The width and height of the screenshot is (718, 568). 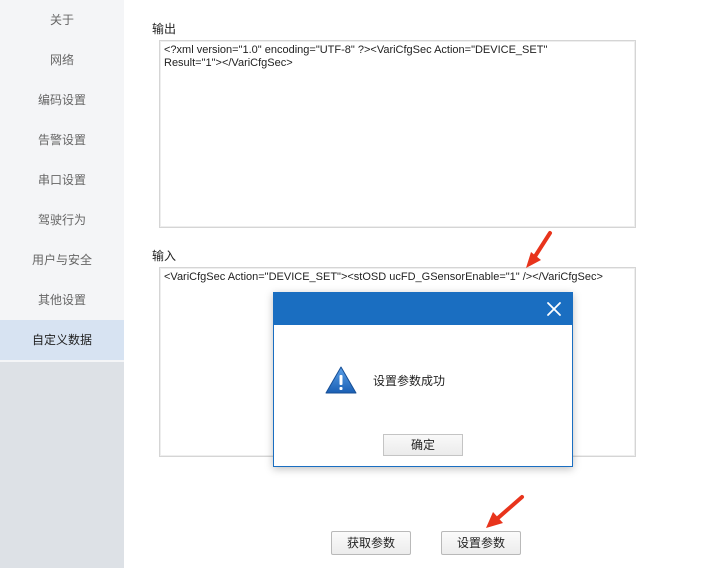 I want to click on output-label: 输出, so click(x=164, y=29).